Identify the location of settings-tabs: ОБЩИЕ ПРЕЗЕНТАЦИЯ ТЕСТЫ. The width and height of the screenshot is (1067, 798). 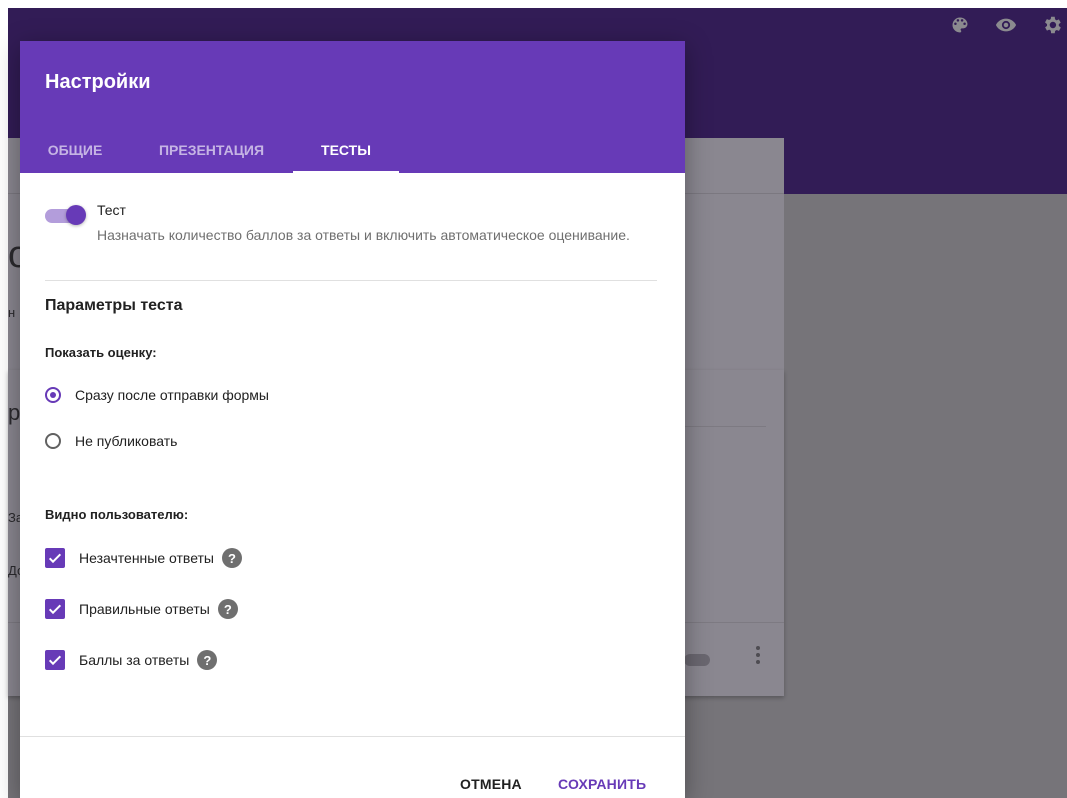
(209, 150).